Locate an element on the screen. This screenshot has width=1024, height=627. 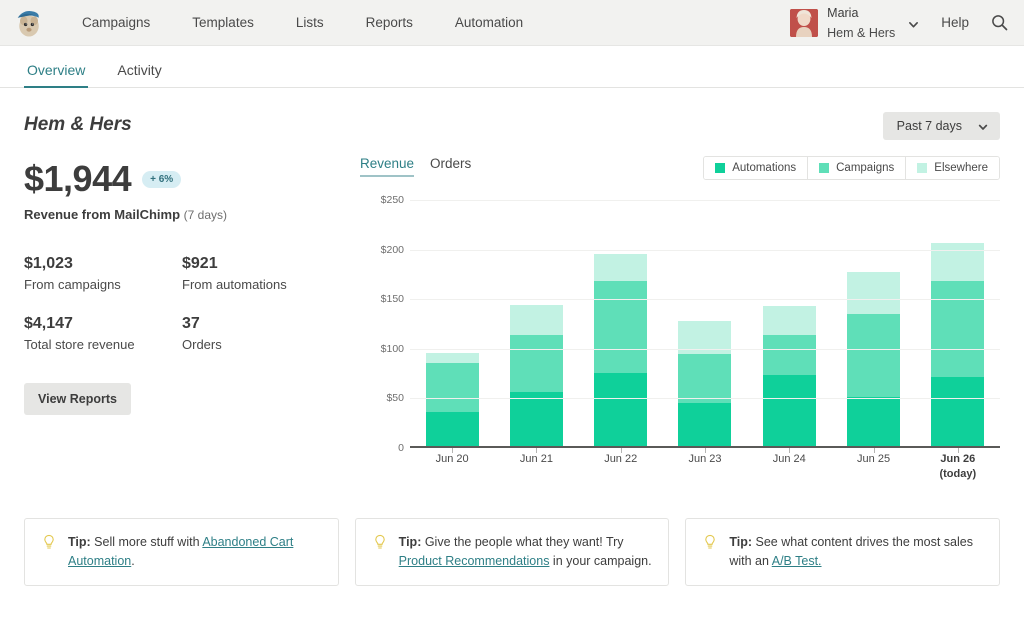
legend-item-elsewhere: Elsewhere is located at coordinates (952, 168).